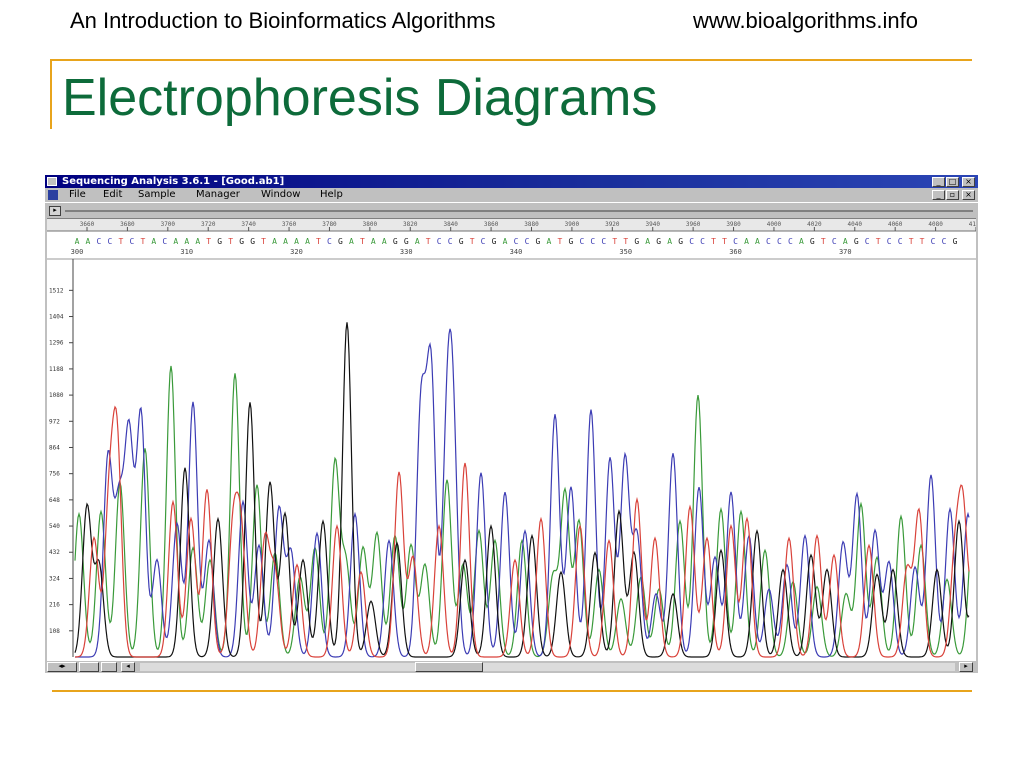 This screenshot has height=768, width=1024. Describe the element at coordinates (56, 290) in the screenshot. I see `y-tick-label: 1512` at that location.